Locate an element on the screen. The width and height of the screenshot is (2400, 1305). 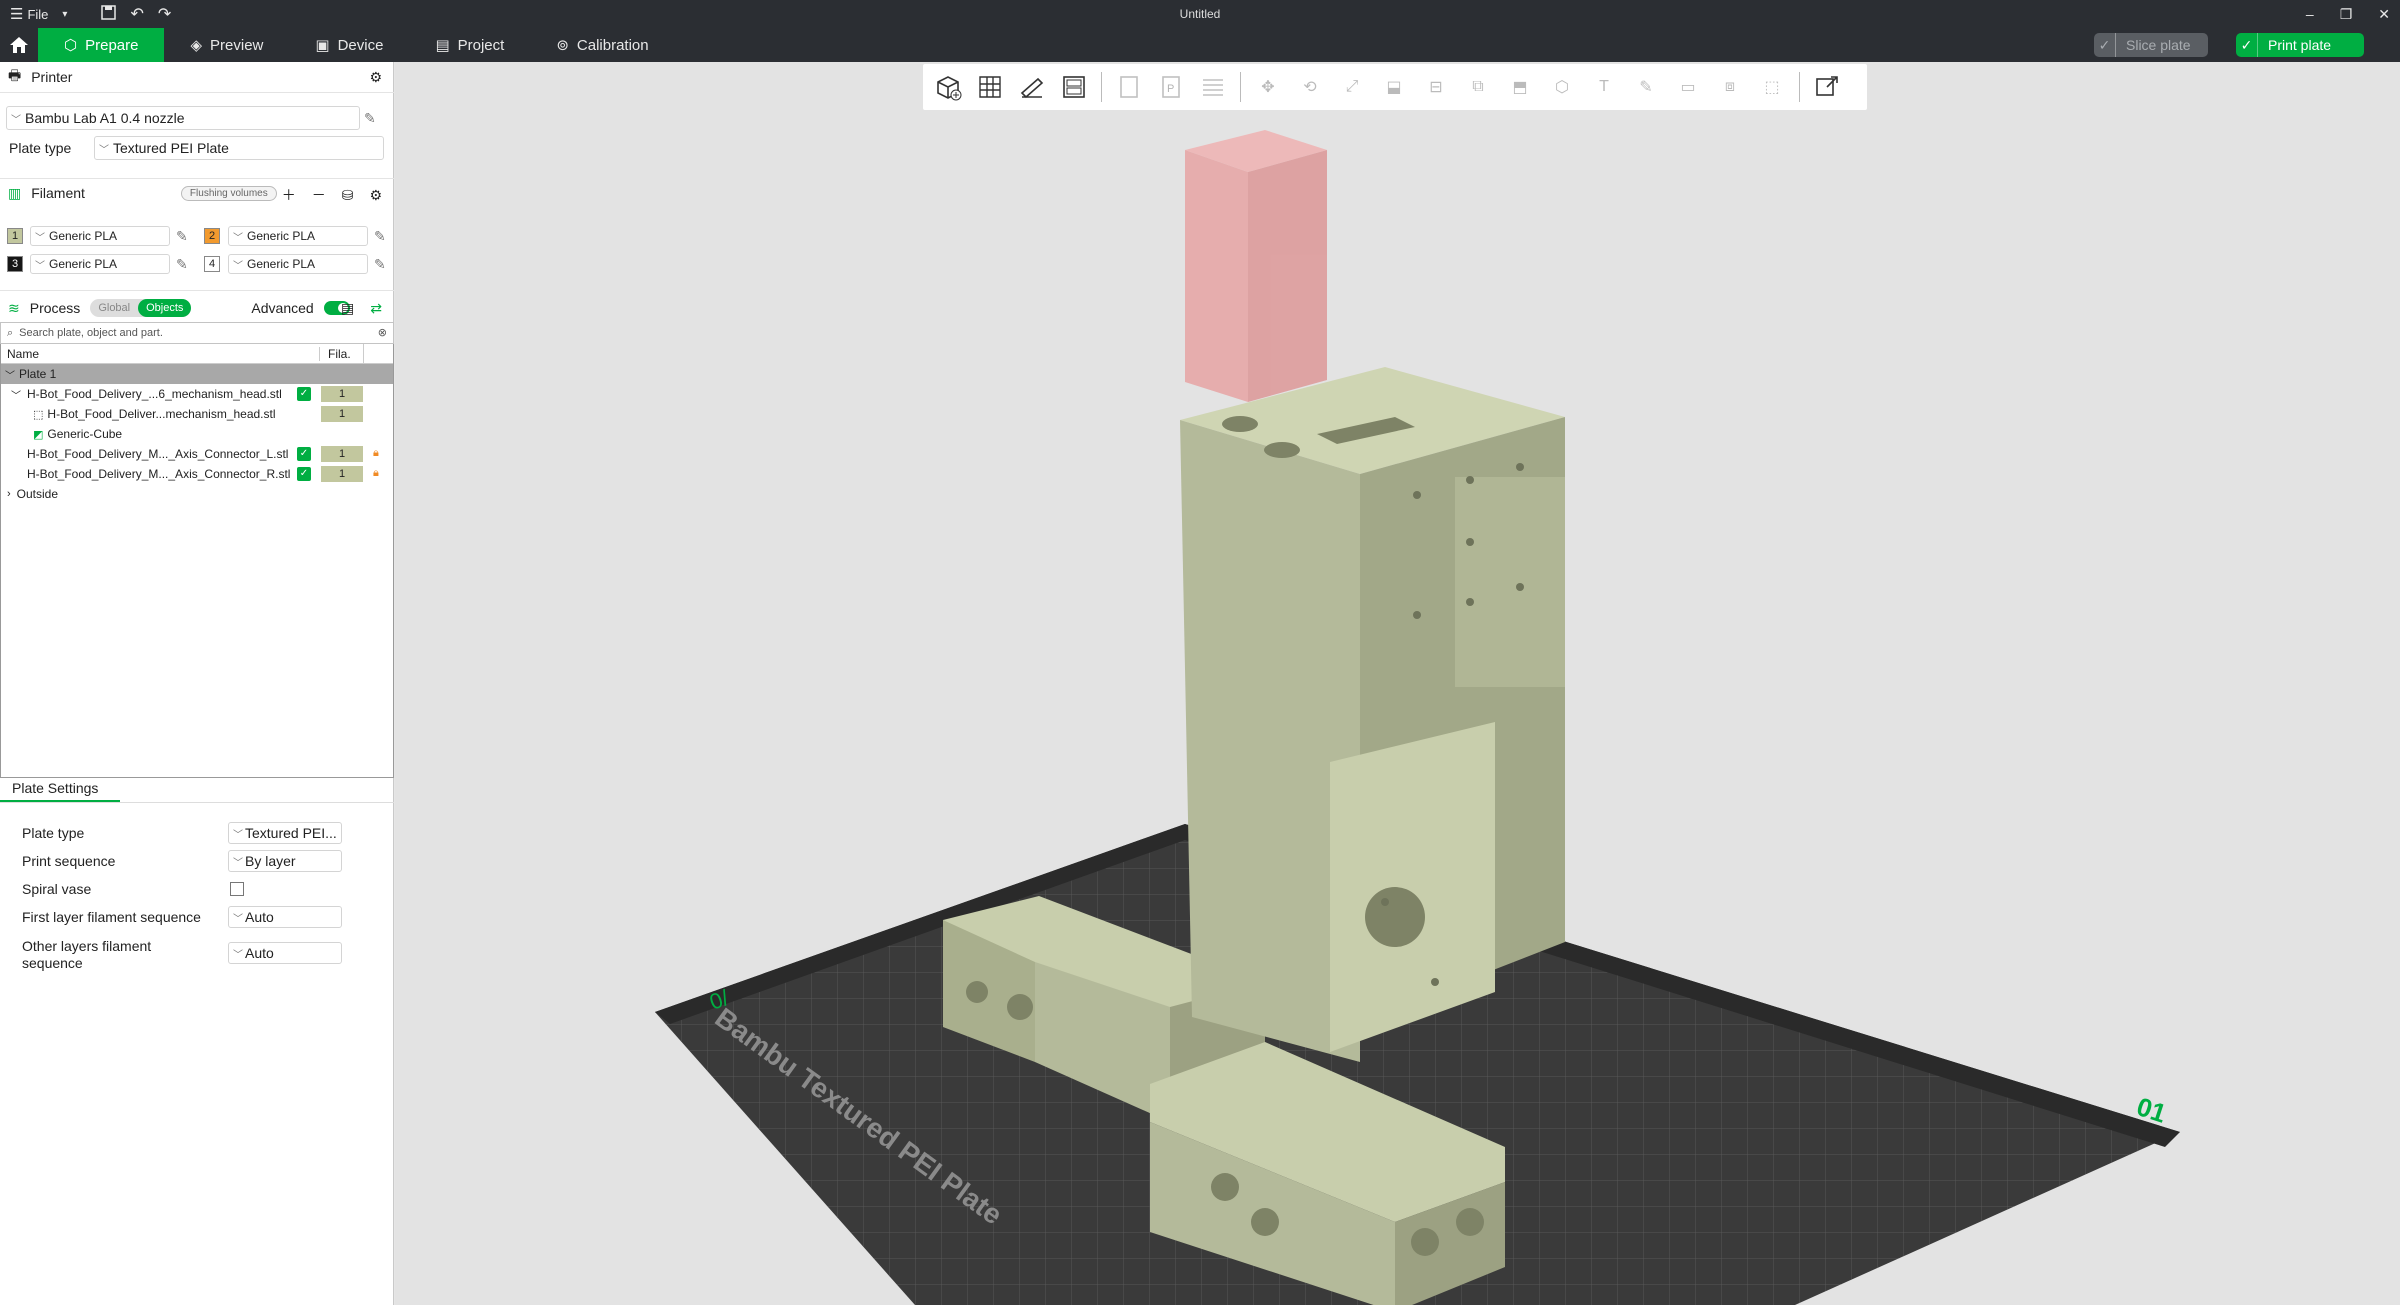
object-row-1-visible-checkbox: ✓ is located at coordinates (304, 394).